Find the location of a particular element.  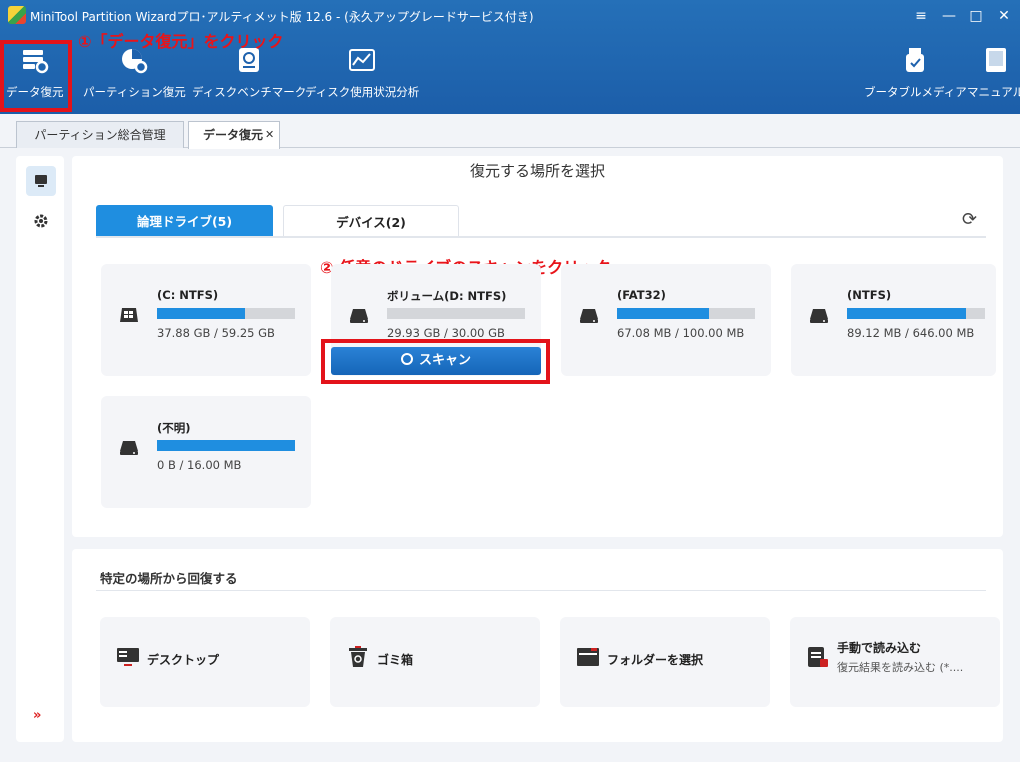

space-analyzer-label: ディスク使用状況分析 is located at coordinates (362, 92).